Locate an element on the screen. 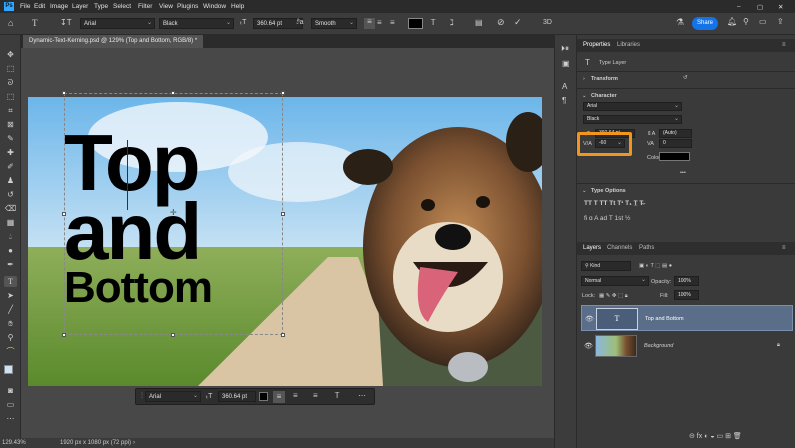 This screenshot has height=448, width=795. menu-file: File is located at coordinates (25, 6).